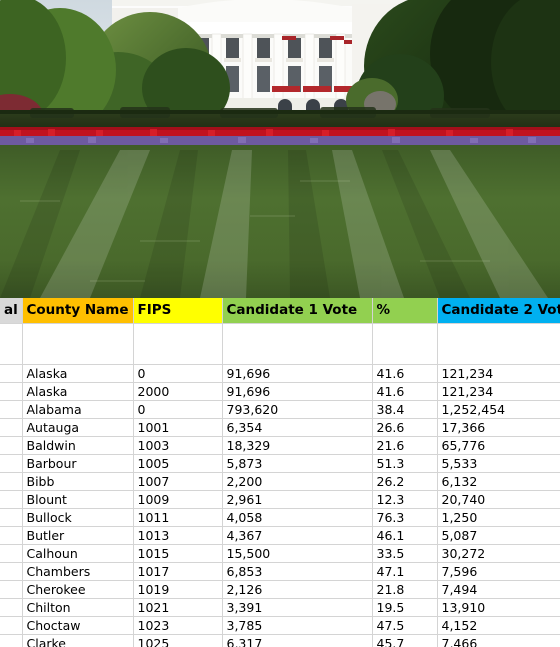 The width and height of the screenshot is (560, 647). Describe the element at coordinates (178, 445) in the screenshot. I see `cell-fips: 1003` at that location.